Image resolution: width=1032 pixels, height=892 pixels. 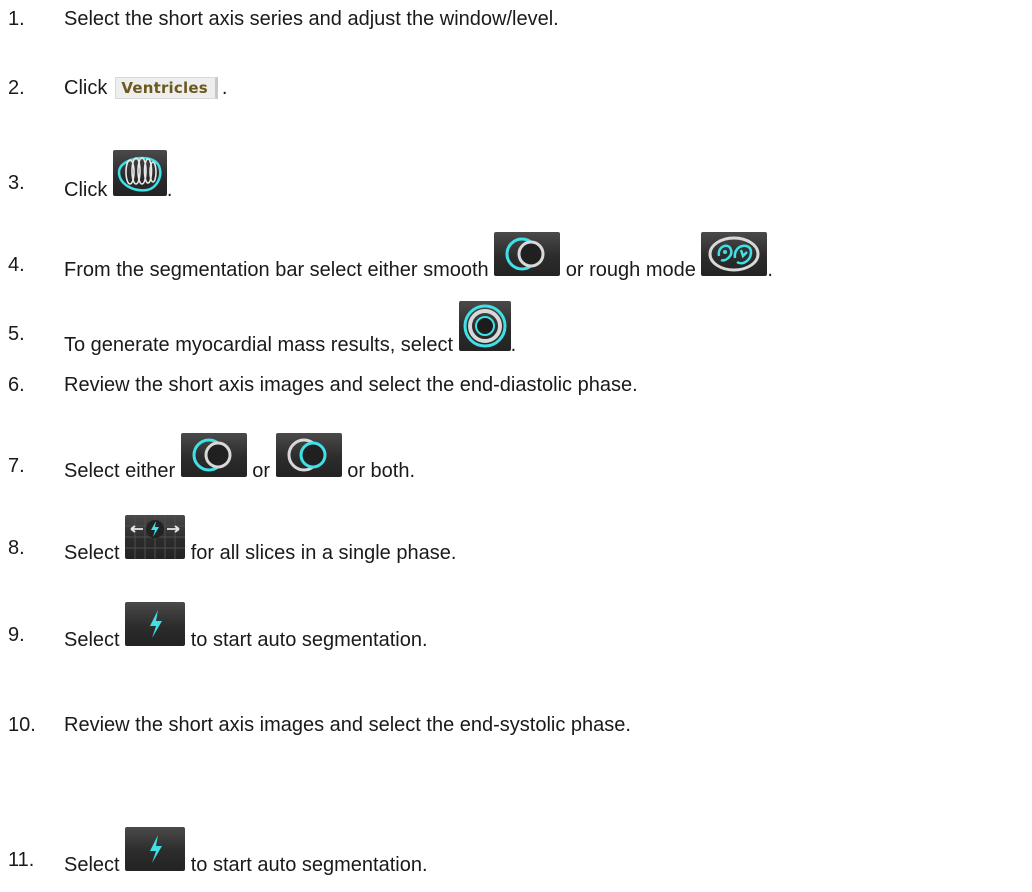 I want to click on step-number: 8., so click(x=16, y=548).